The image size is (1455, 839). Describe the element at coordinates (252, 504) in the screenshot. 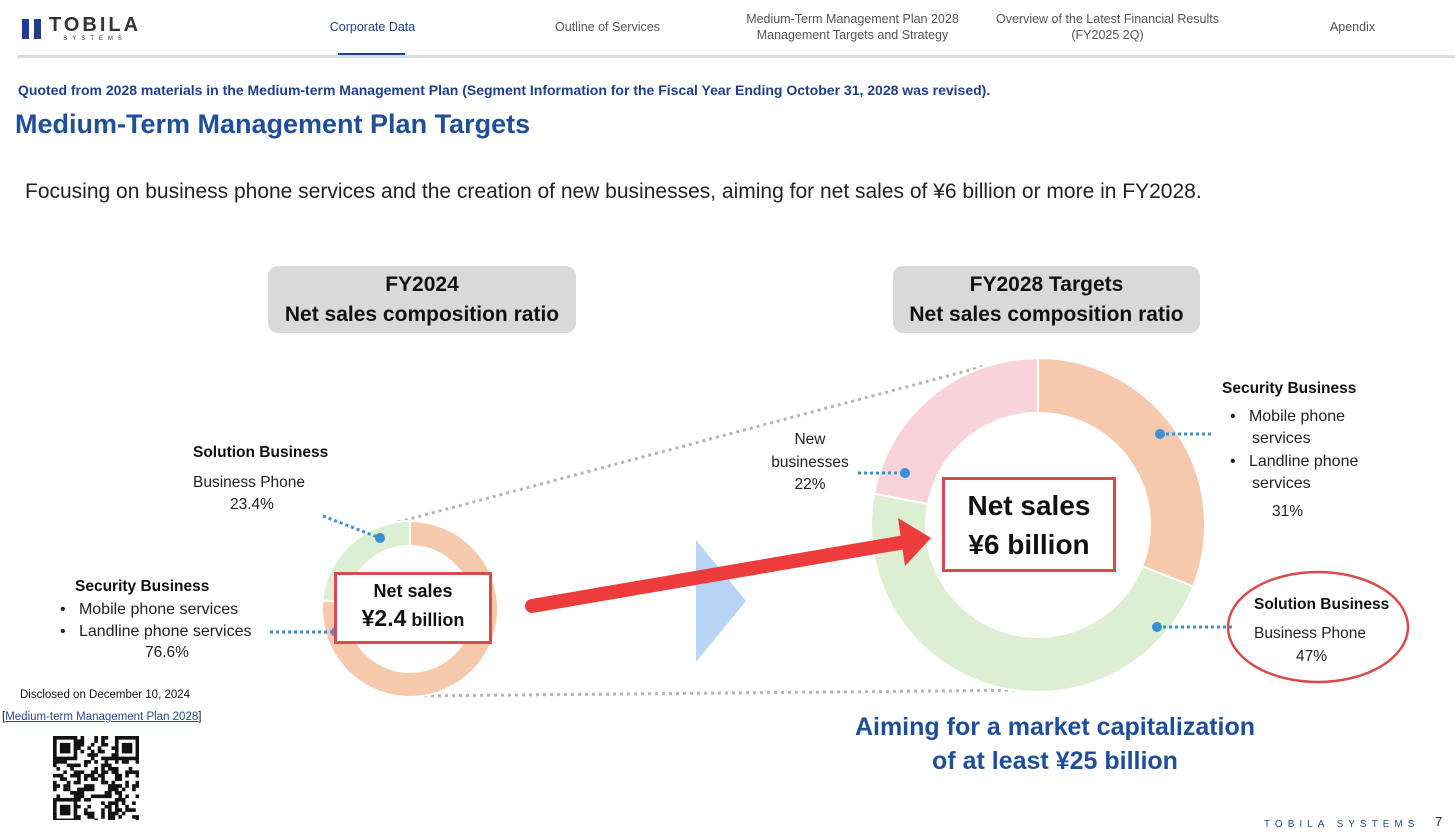

I see `fy2024-solution-pct: 23.4%` at that location.